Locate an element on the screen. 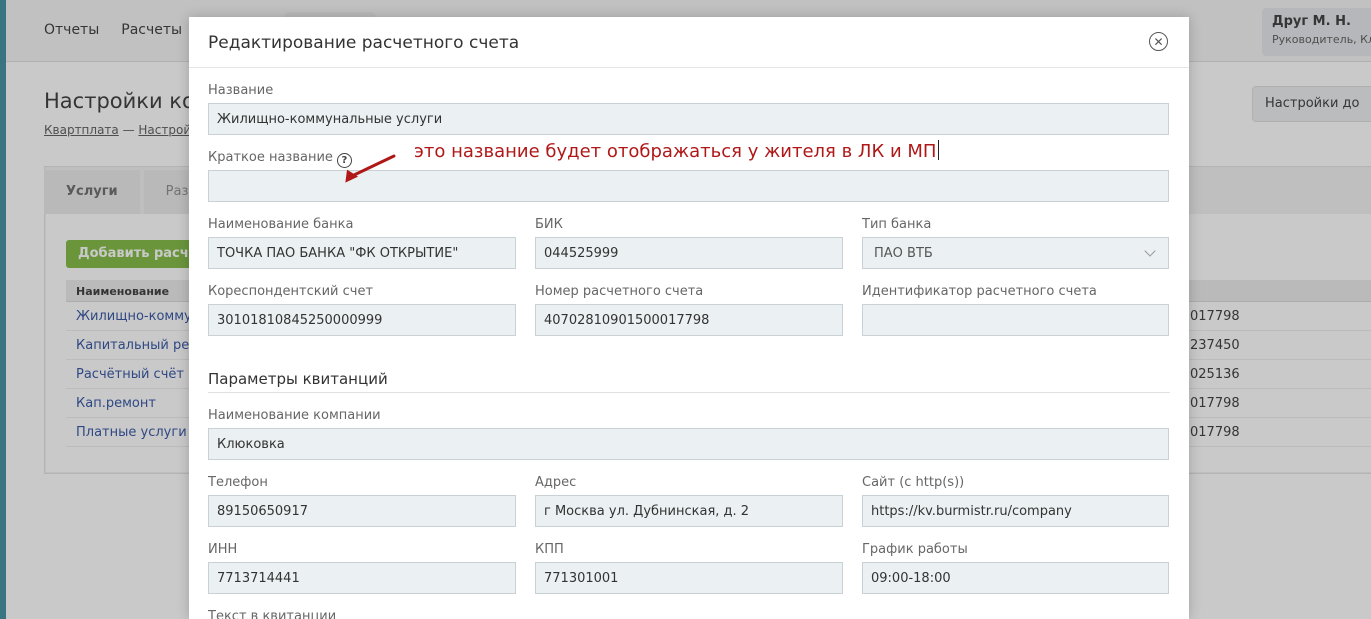  company-name-input: Клюковка is located at coordinates (688, 444).